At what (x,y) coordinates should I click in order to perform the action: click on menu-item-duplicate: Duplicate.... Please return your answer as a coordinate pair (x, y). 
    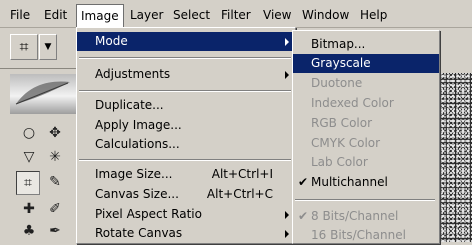
    Looking at the image, I should click on (186, 105).